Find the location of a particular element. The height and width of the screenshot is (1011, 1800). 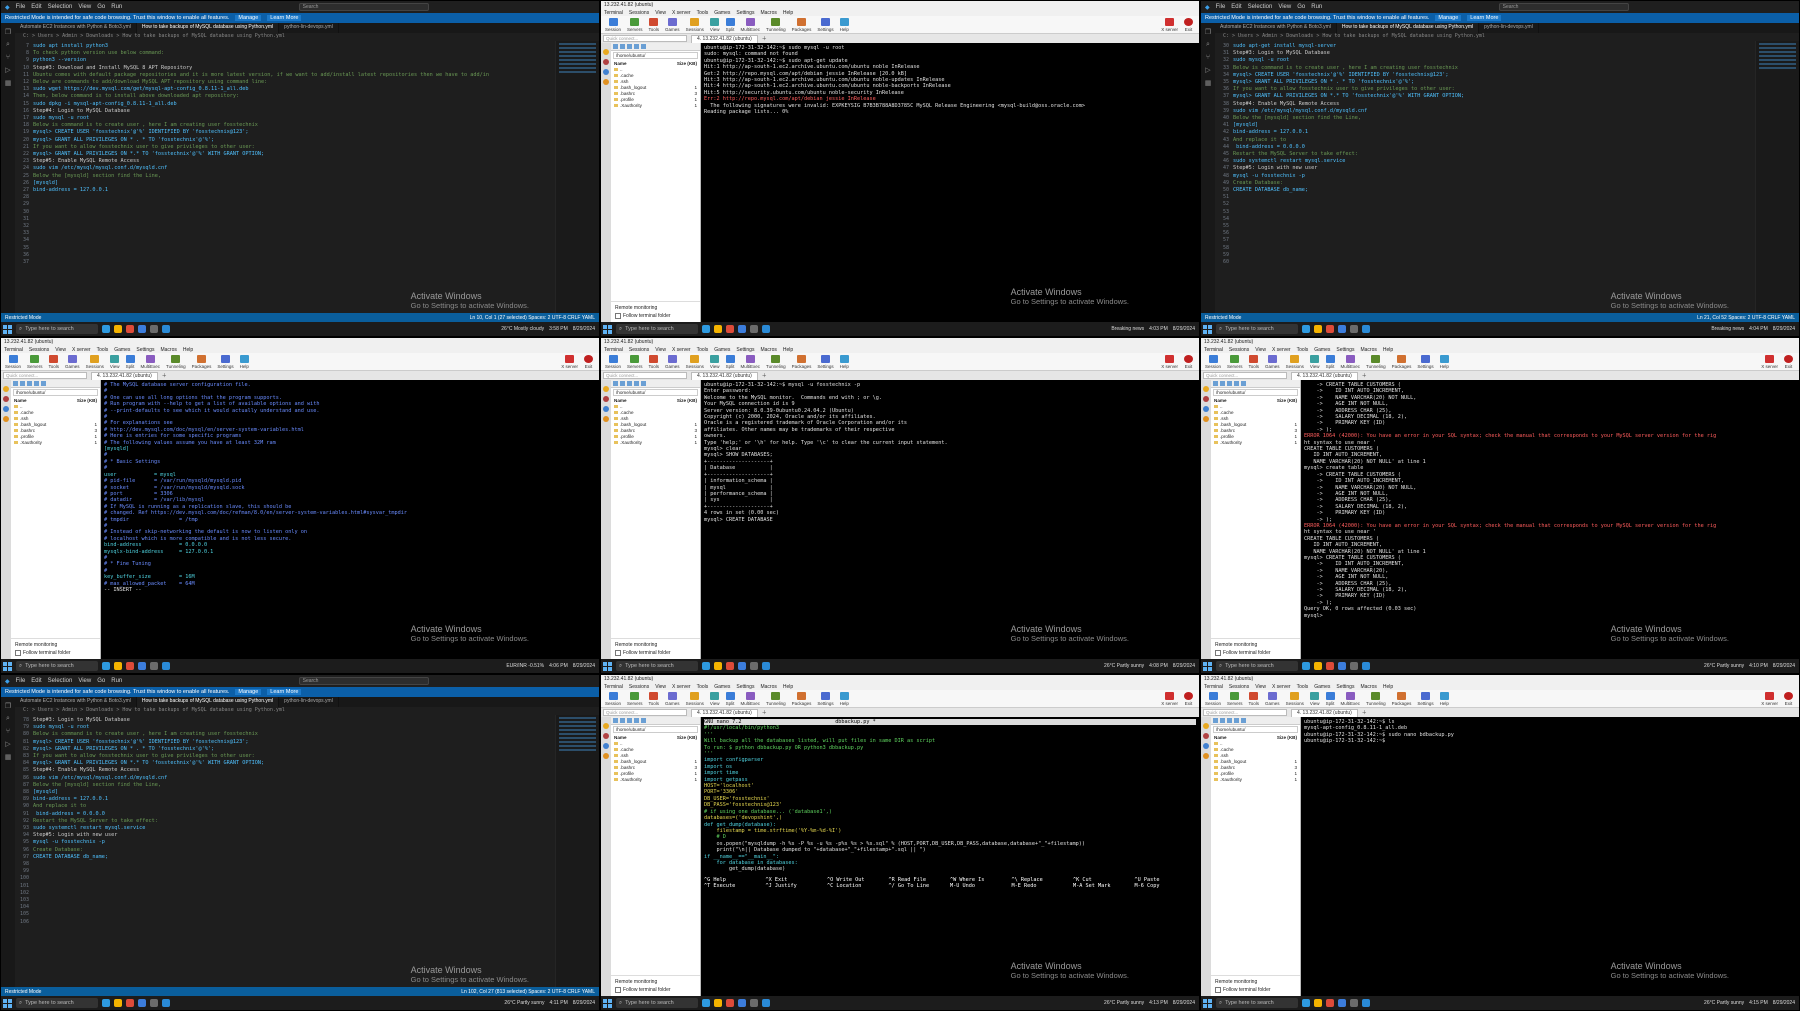

menu-run: Run is located at coordinates (116, 7).